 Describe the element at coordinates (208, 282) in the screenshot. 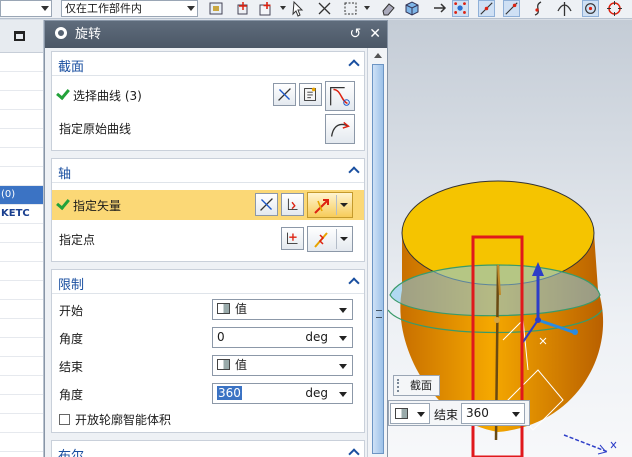

I see `limits-group-header: 限制` at that location.